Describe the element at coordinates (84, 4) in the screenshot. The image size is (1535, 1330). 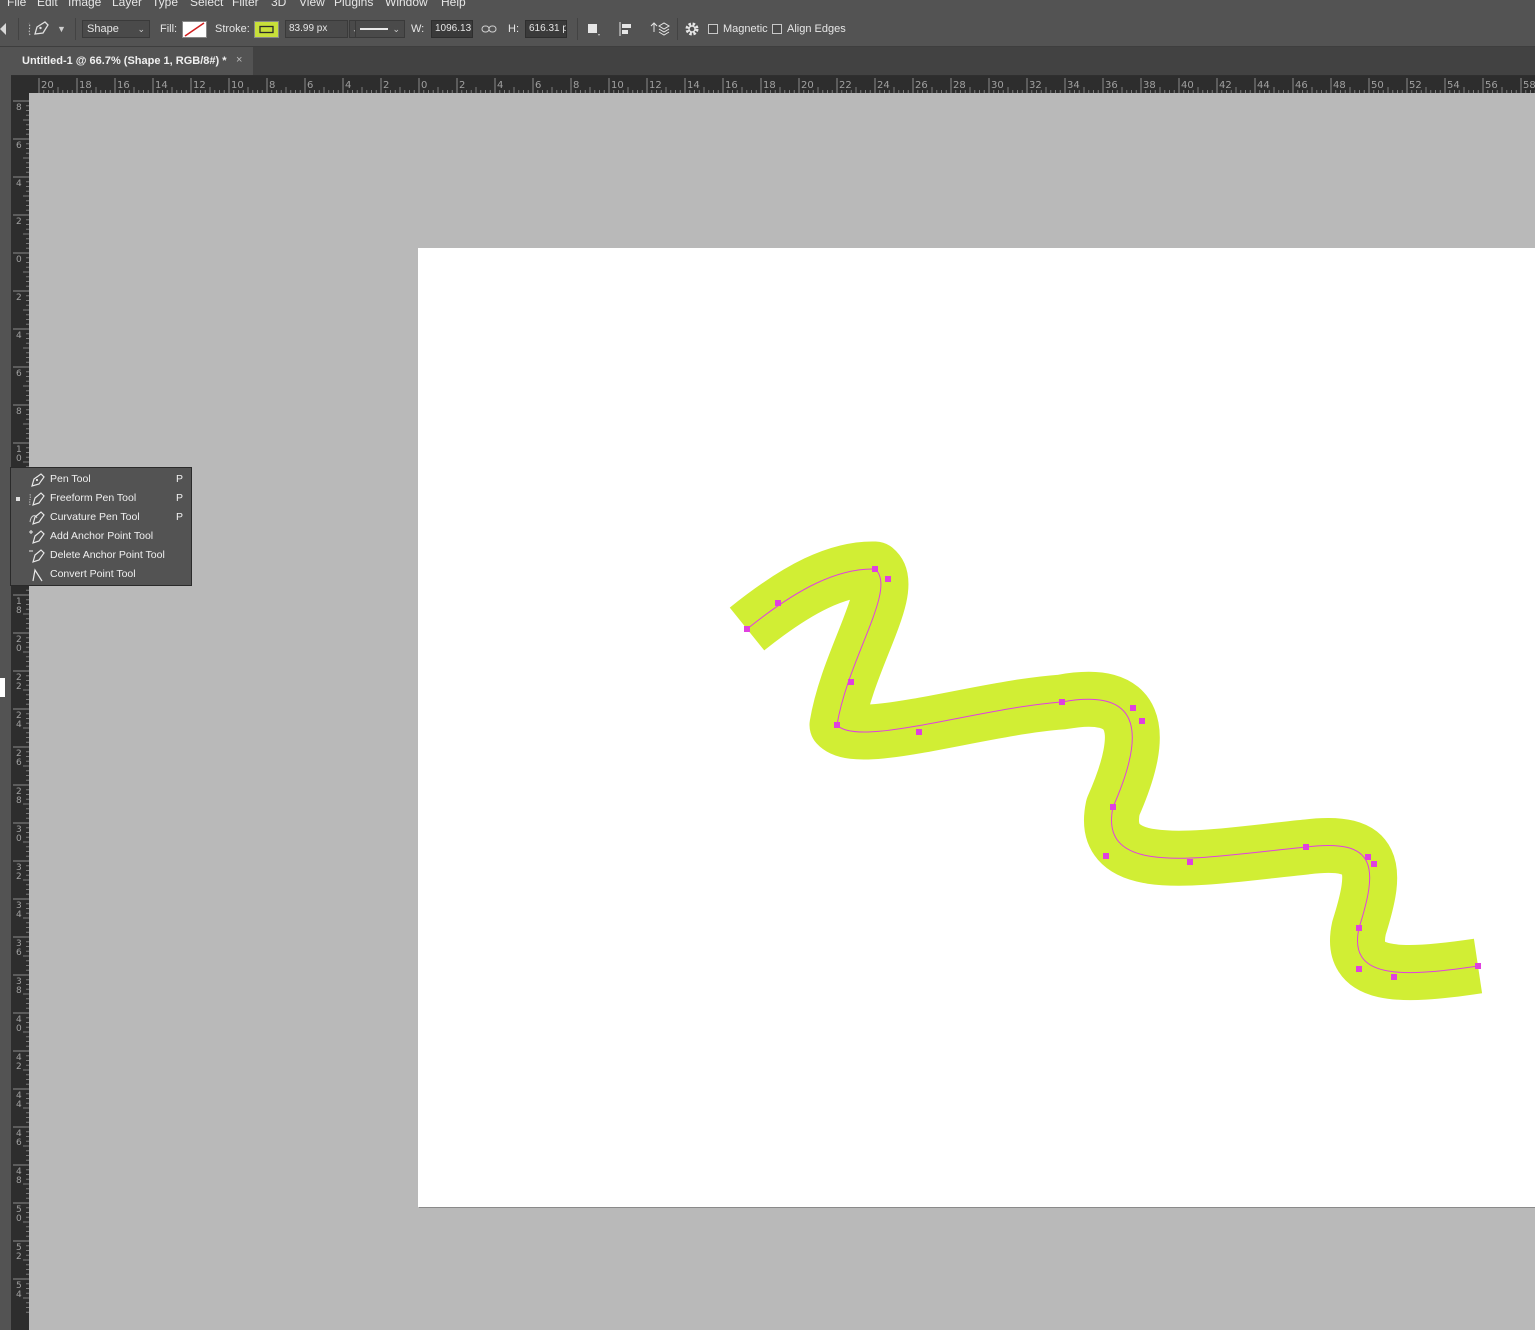
I see `menu-image: Image` at that location.